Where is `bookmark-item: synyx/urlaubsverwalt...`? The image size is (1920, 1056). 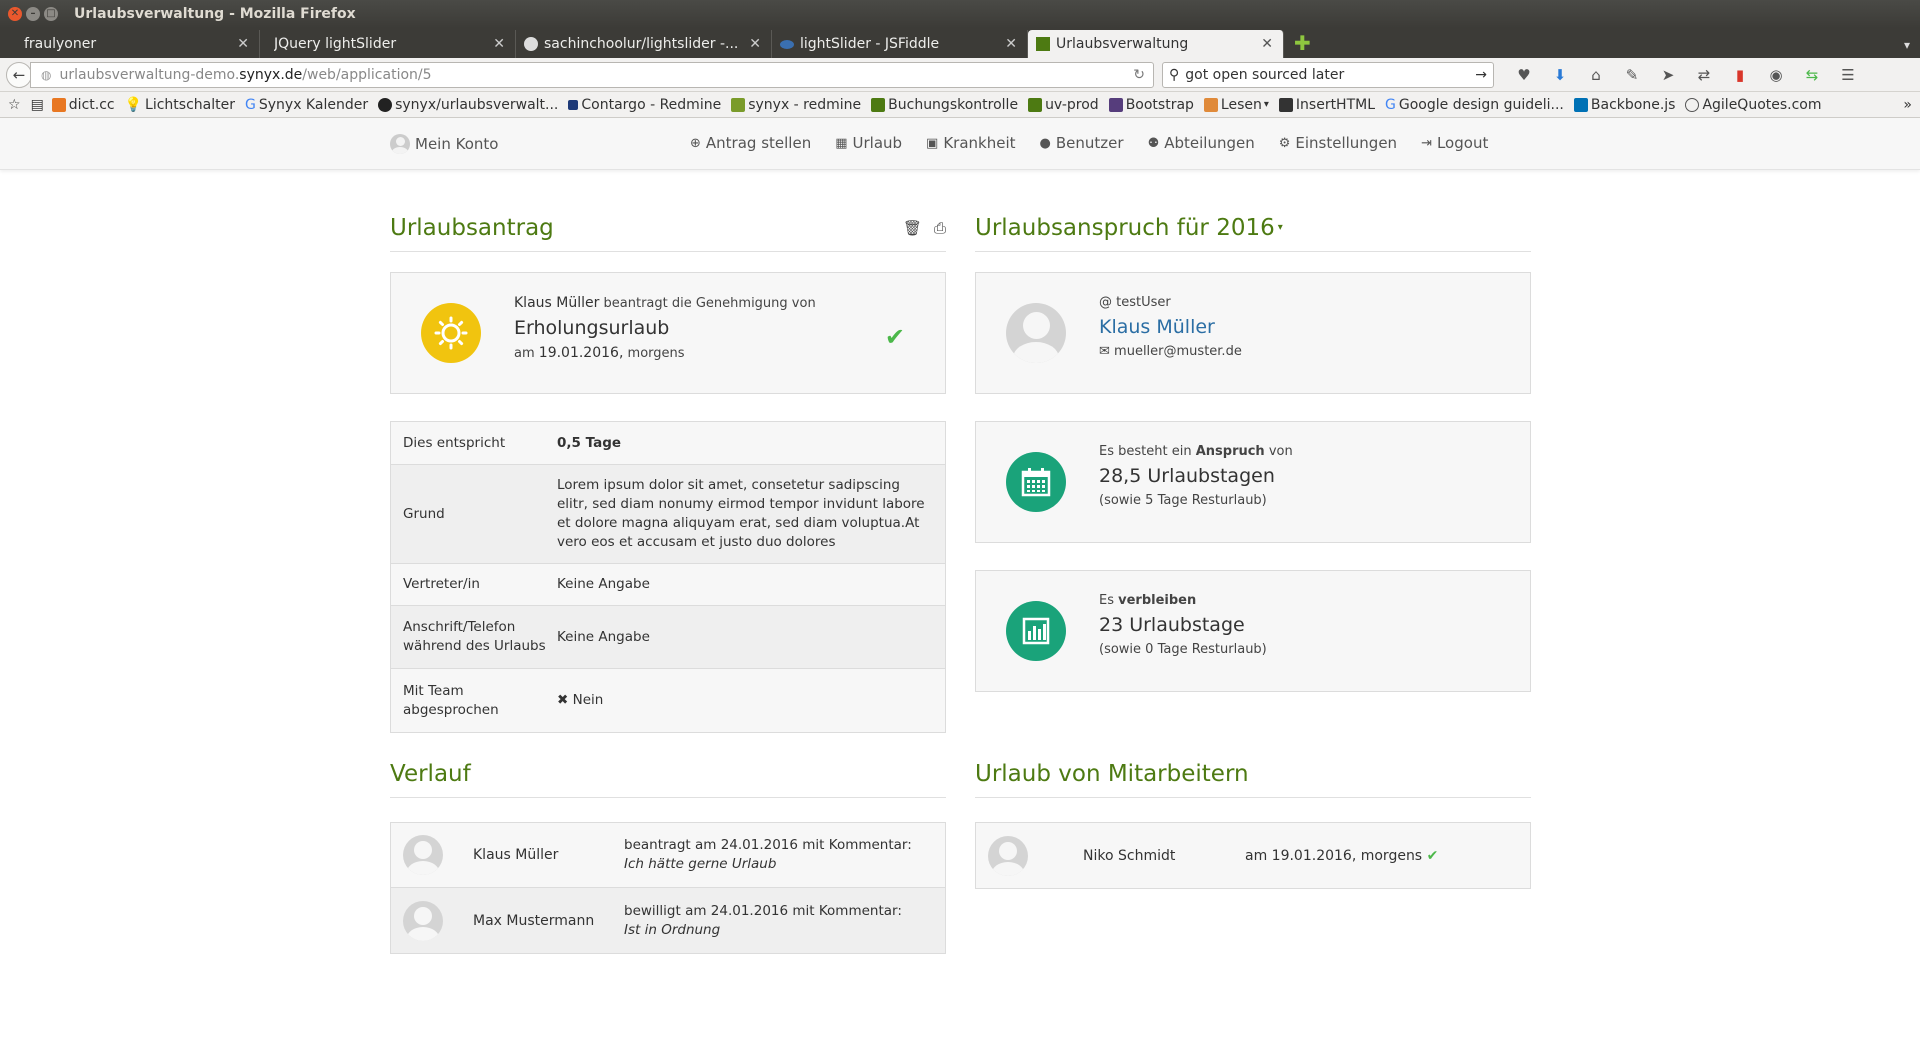
bookmark-item: synyx/urlaubsverwalt... is located at coordinates (468, 105).